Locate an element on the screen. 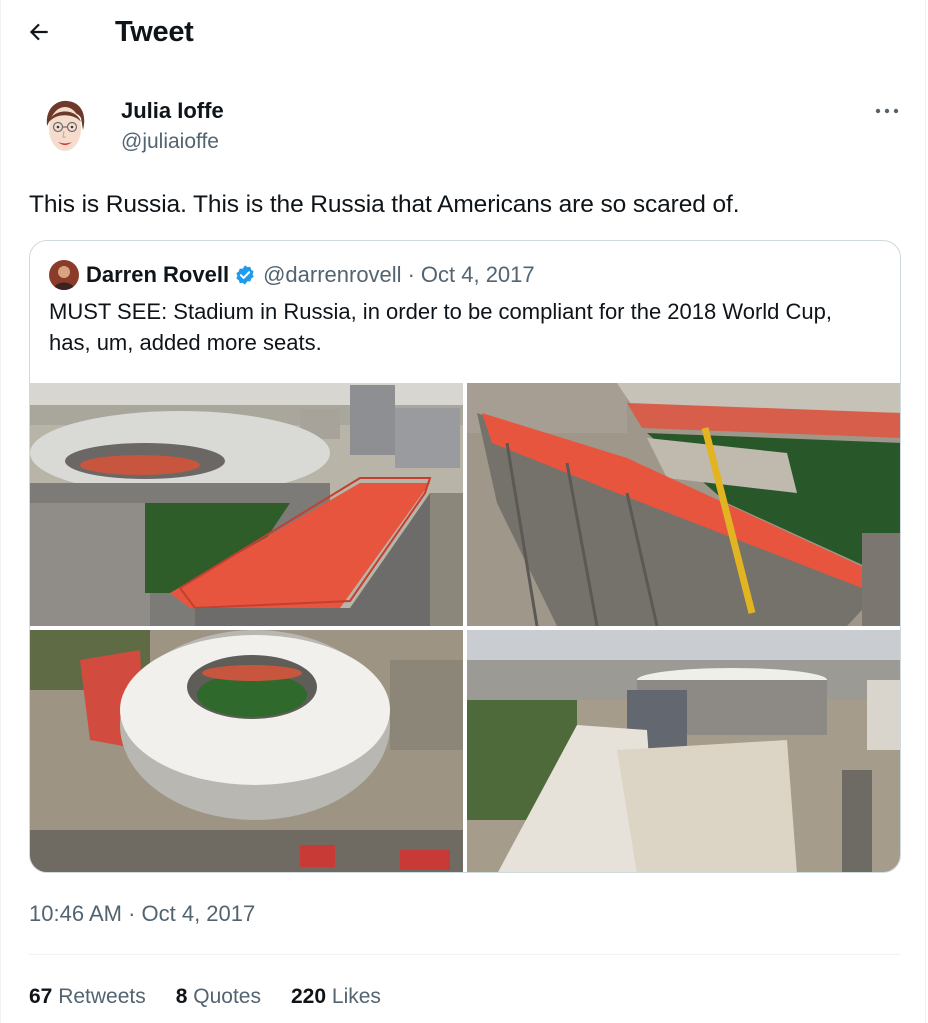 This screenshot has width=928, height=1023. arrow-left-icon is located at coordinates (38, 32).